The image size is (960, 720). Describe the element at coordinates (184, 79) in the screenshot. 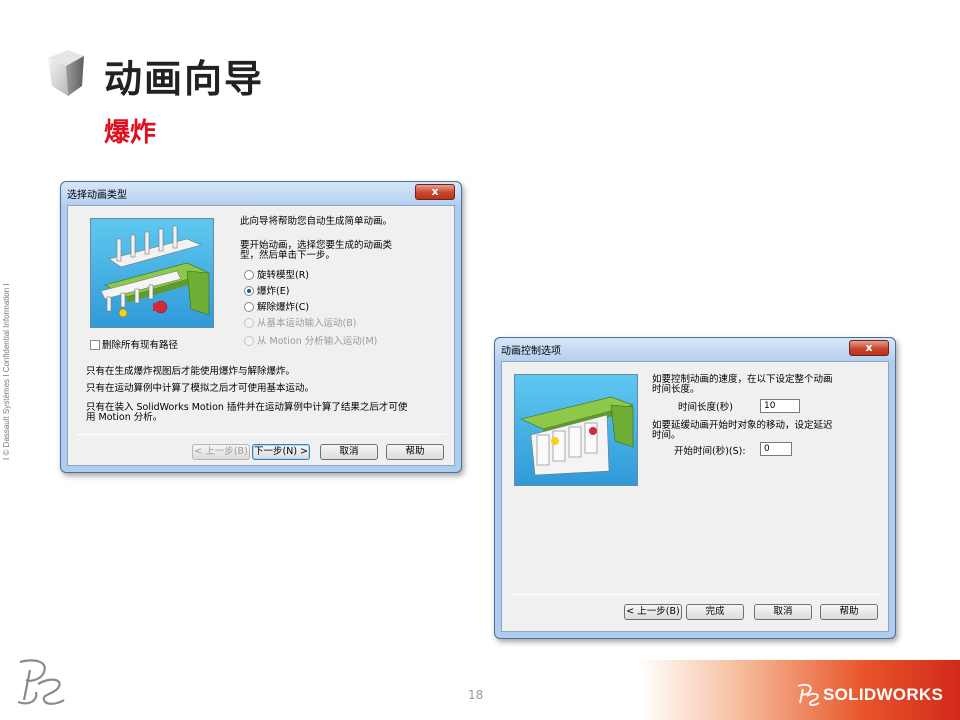

I see `slide-title: 动画向导` at that location.